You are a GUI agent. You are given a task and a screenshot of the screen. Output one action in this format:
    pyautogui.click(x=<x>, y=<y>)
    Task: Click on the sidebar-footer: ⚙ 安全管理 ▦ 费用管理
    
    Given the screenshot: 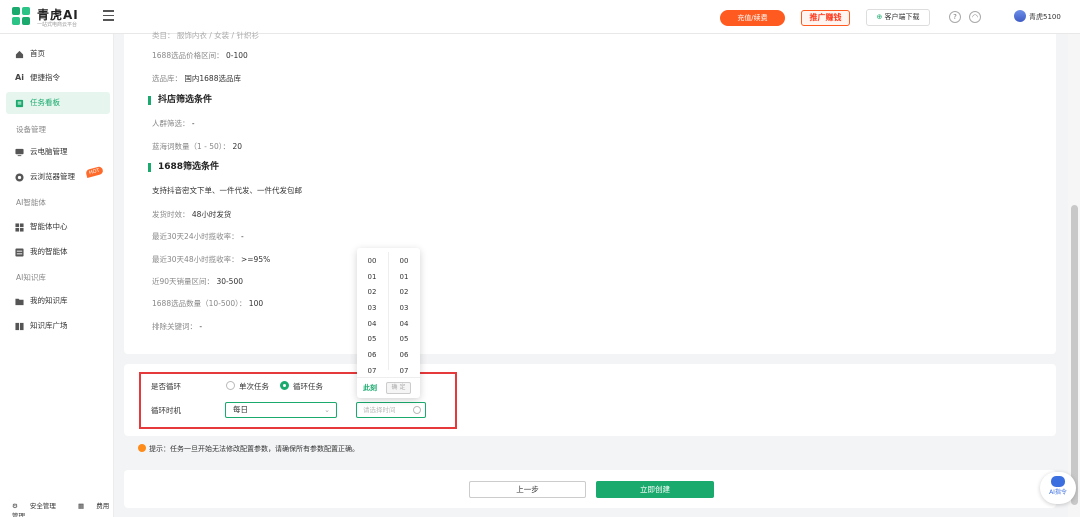 What is the action you would take?
    pyautogui.click(x=62, y=508)
    